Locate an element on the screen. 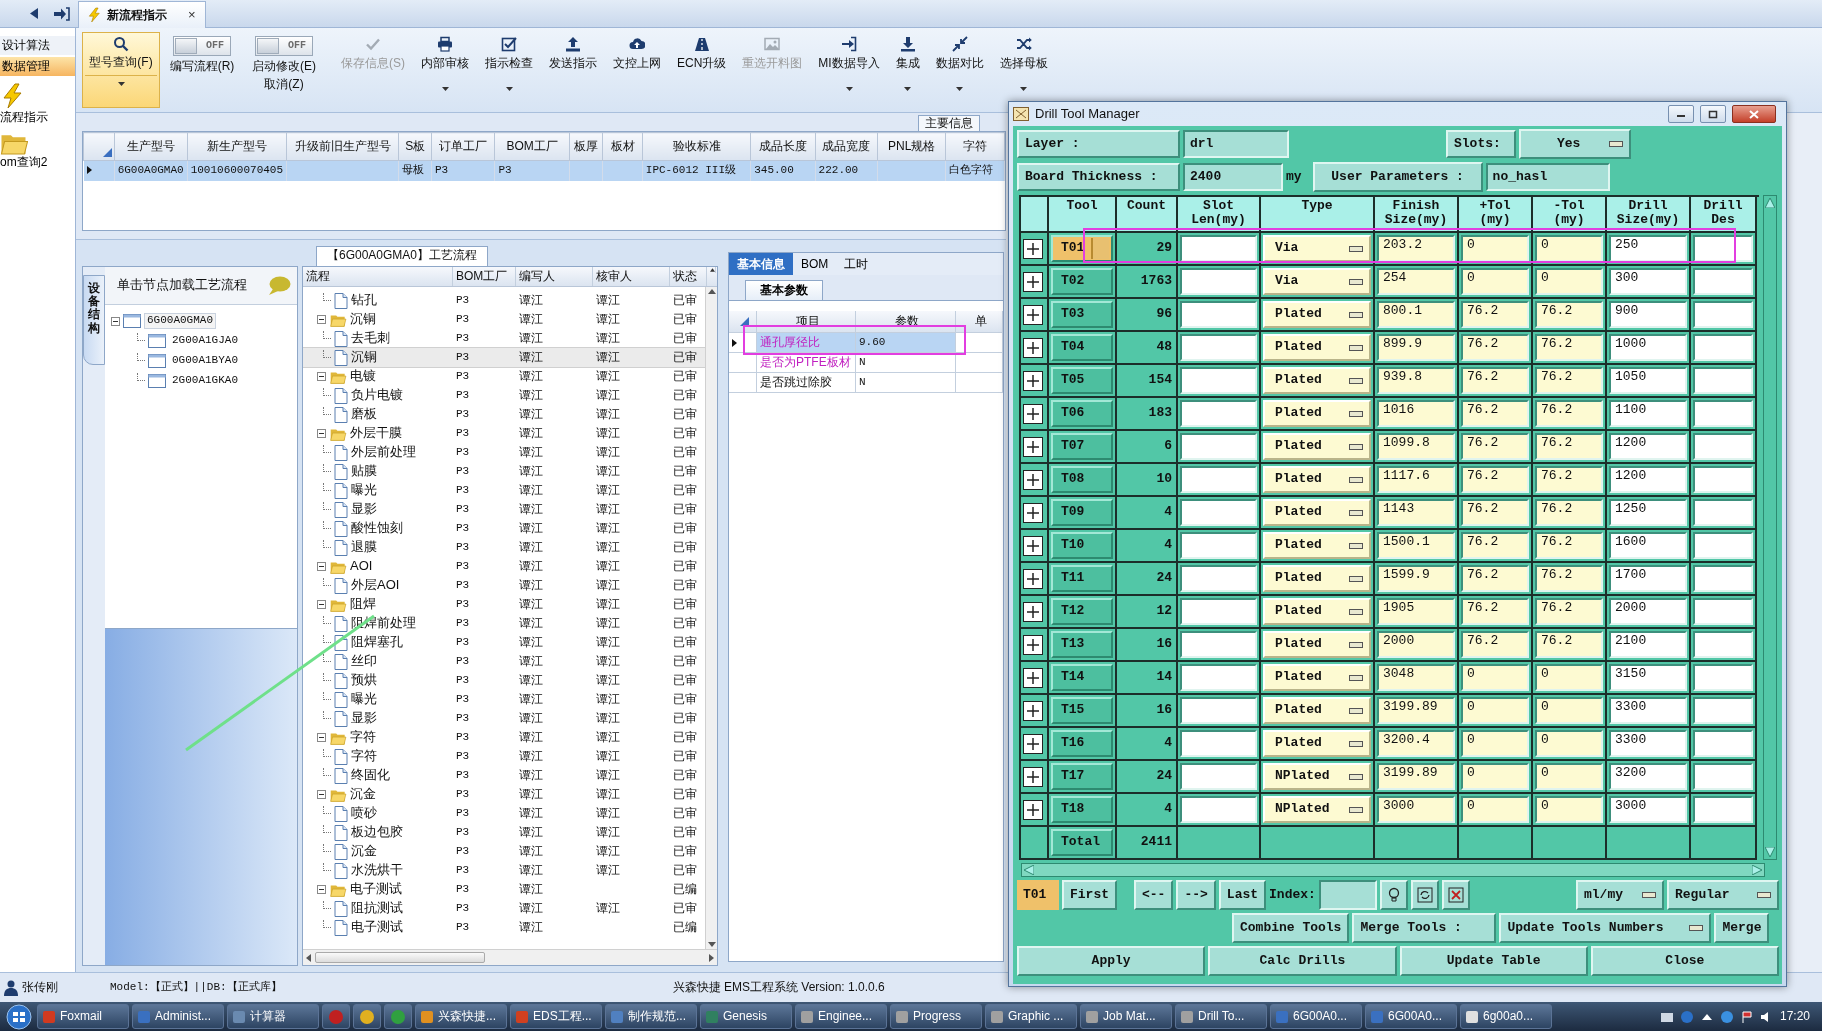  back-icon is located at coordinates (34, 13).